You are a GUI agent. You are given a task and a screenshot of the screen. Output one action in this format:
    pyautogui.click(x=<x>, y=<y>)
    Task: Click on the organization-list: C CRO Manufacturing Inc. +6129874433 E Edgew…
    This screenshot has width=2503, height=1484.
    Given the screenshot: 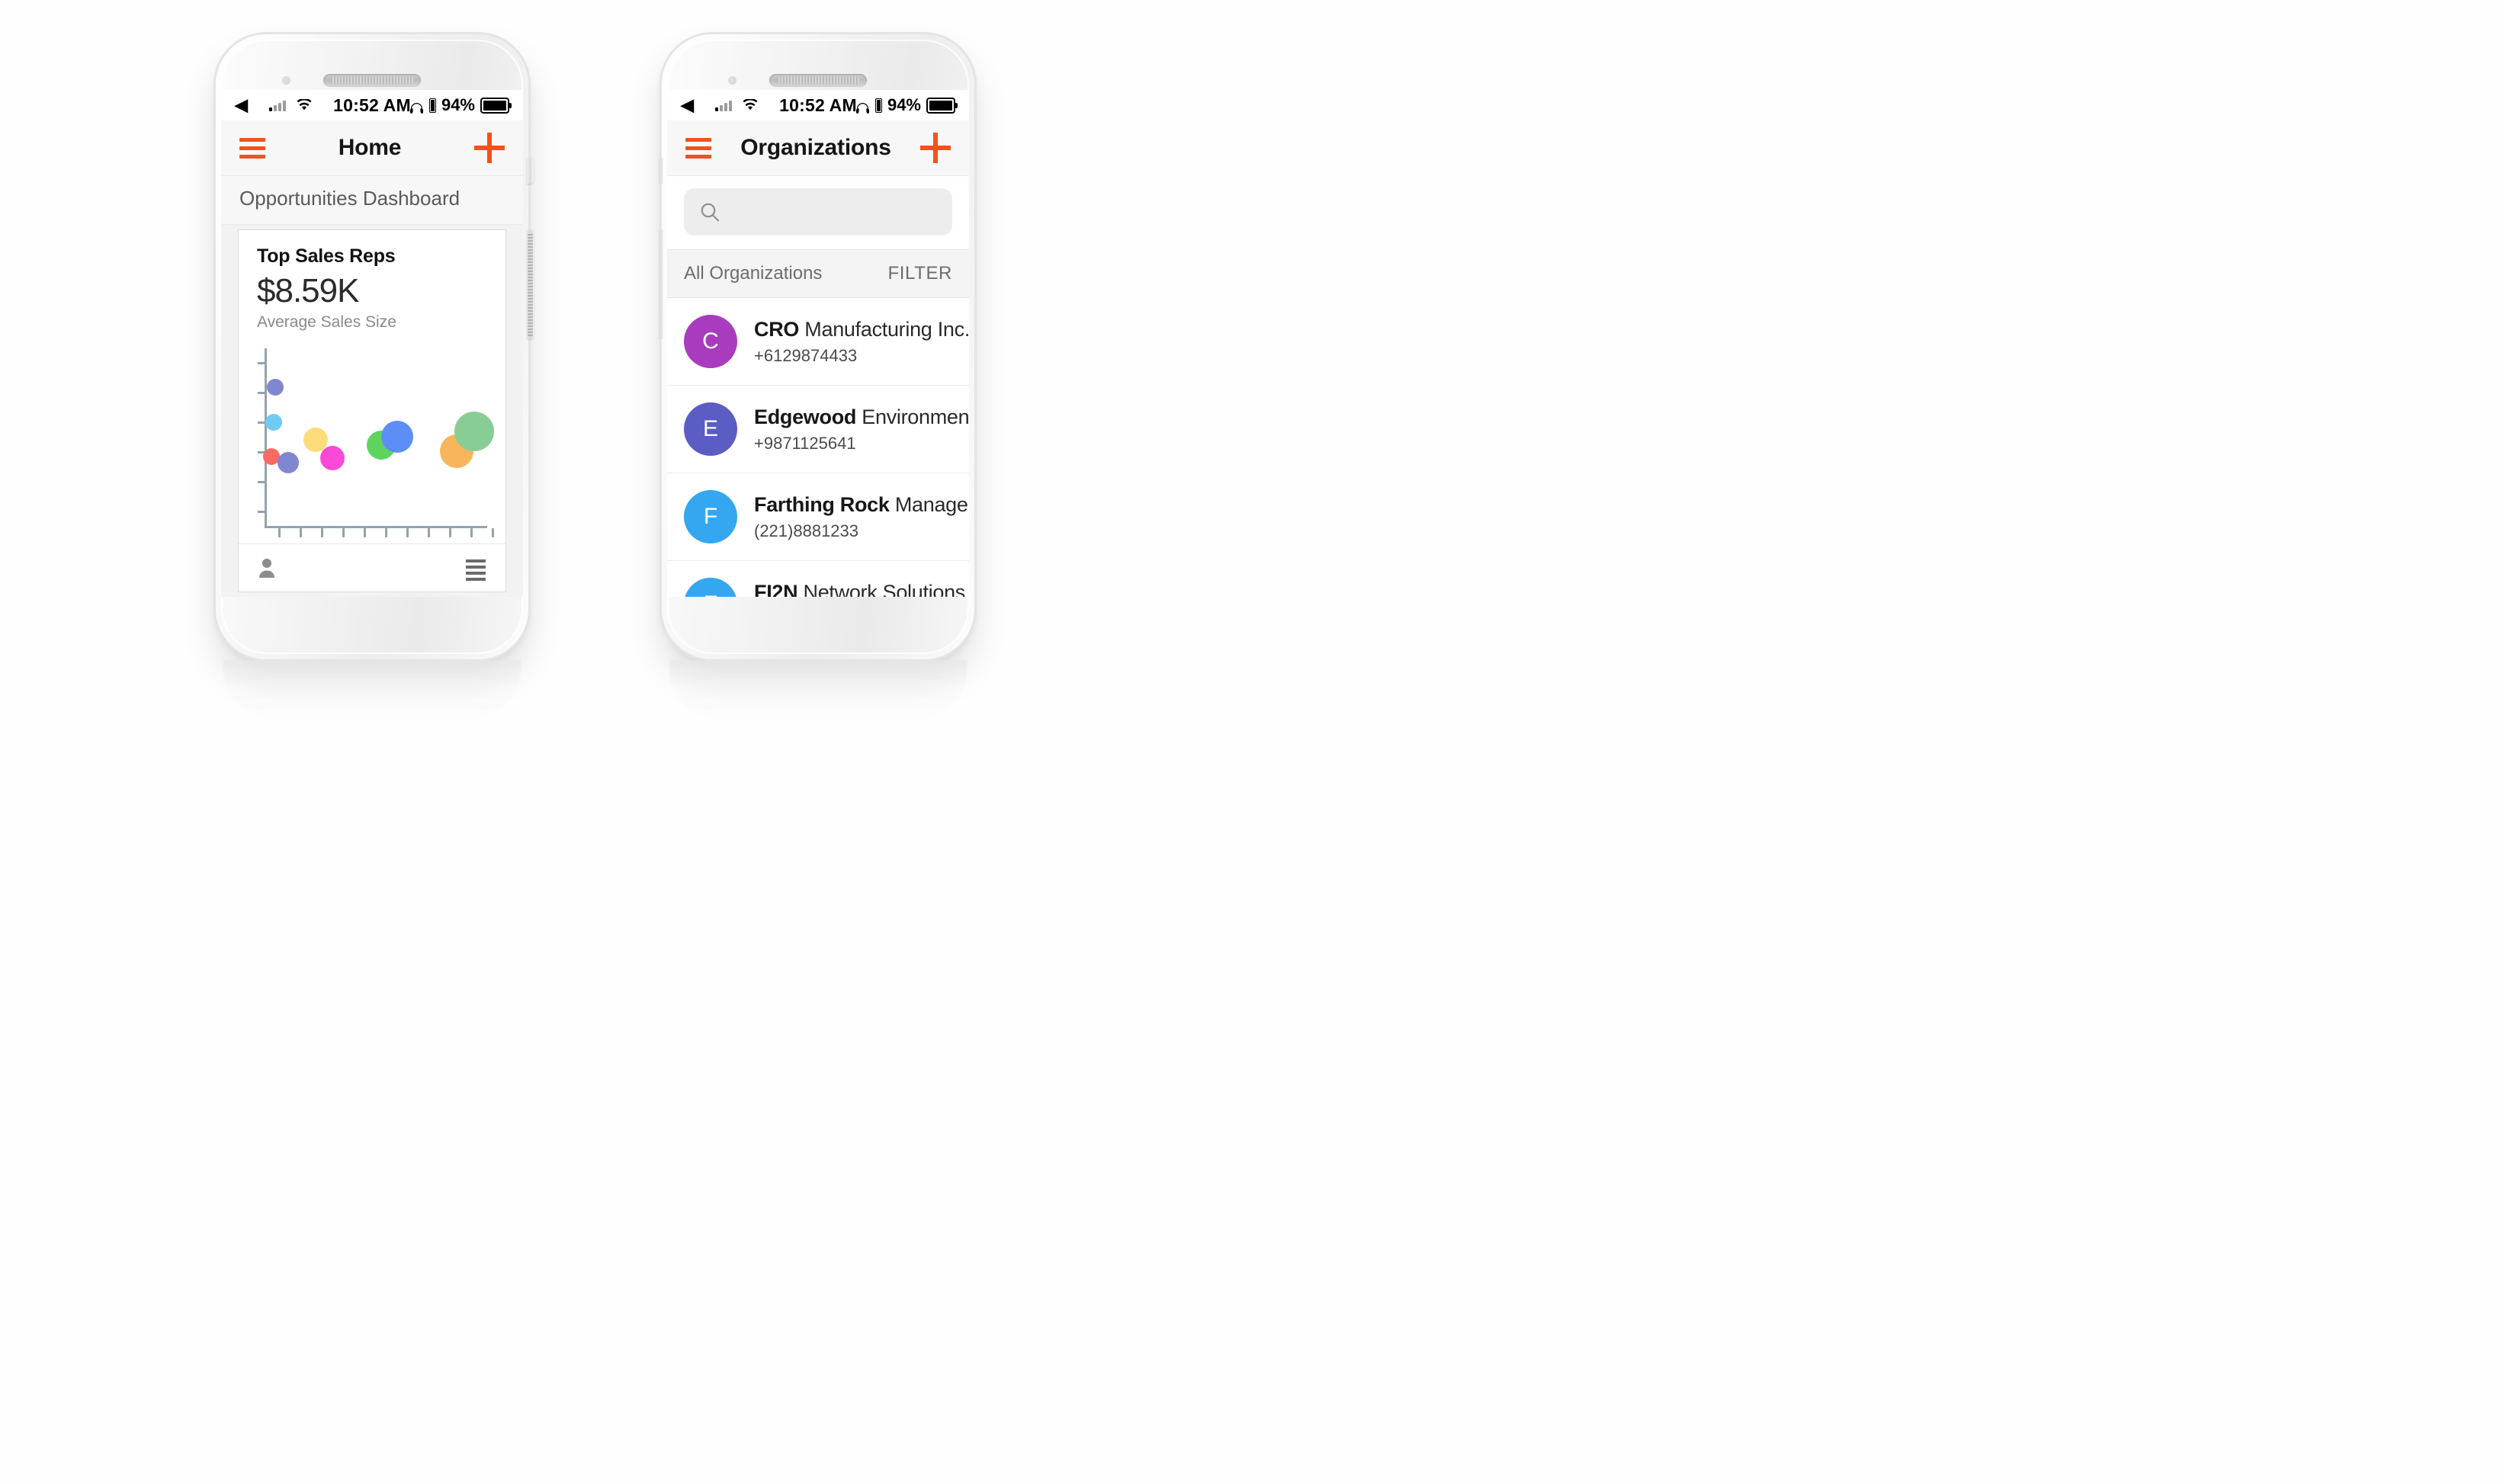 What is the action you would take?
    pyautogui.click(x=818, y=447)
    